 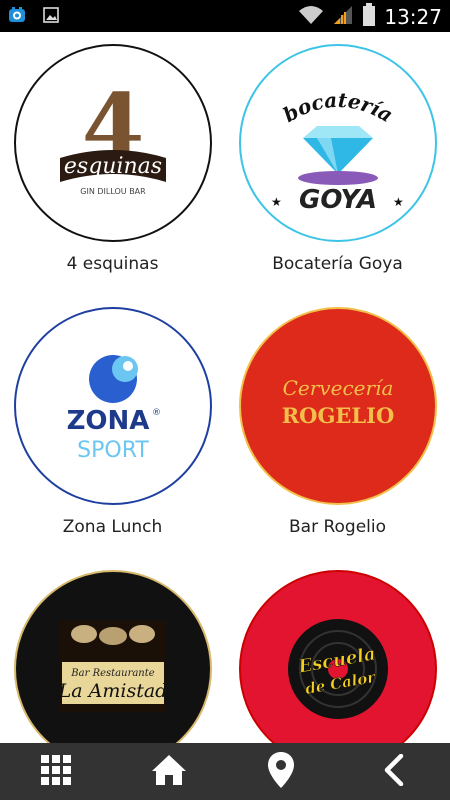 What do you see at coordinates (338, 388) in the screenshot?
I see `logo-line1: Cervecería` at bounding box center [338, 388].